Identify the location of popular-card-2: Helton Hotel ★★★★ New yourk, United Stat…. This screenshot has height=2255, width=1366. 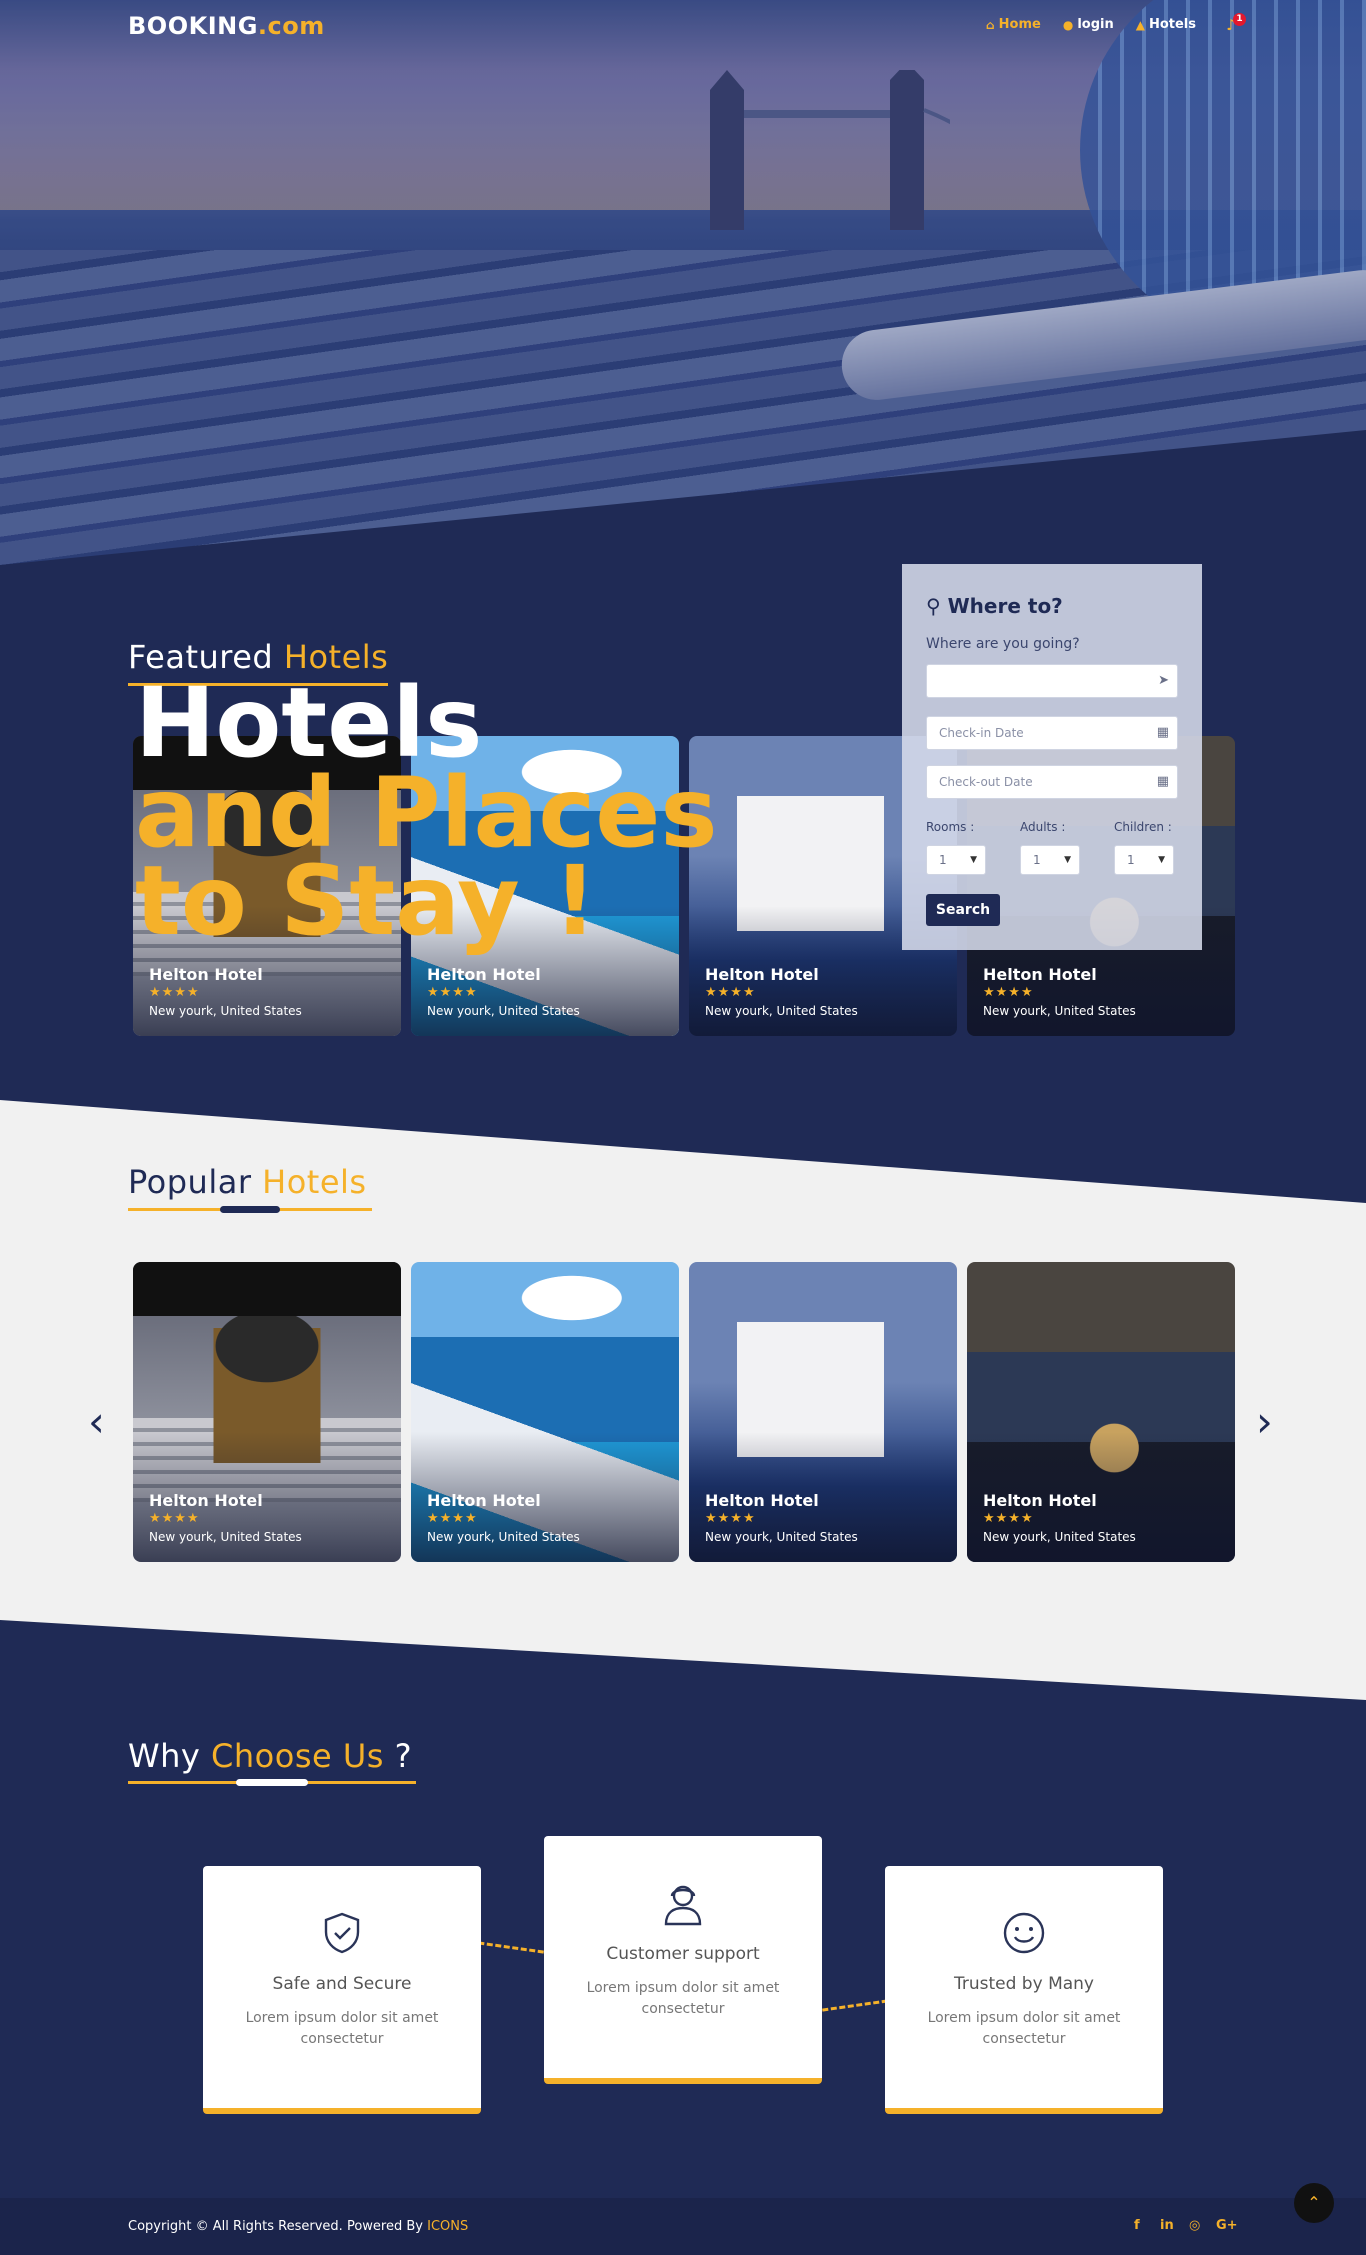
(545, 1412).